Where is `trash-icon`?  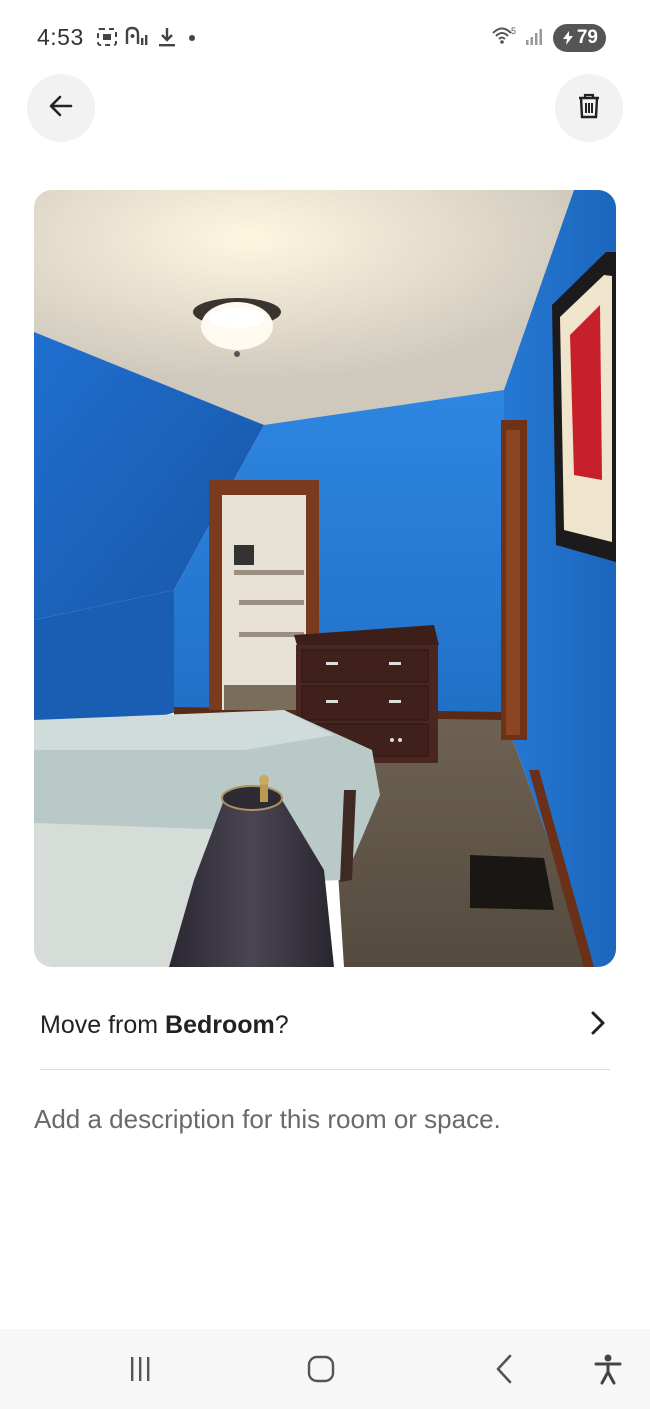
trash-icon is located at coordinates (589, 108).